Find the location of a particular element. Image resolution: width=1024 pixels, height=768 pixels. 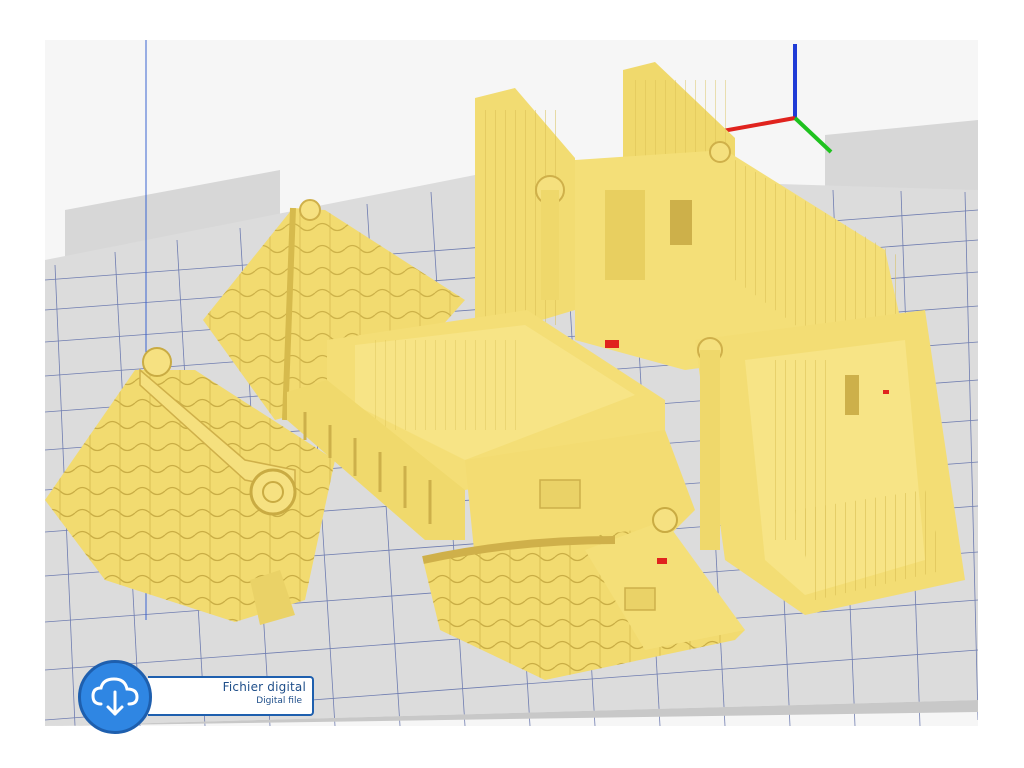

badge-title: Fichier digital is located at coordinates (264, 687).